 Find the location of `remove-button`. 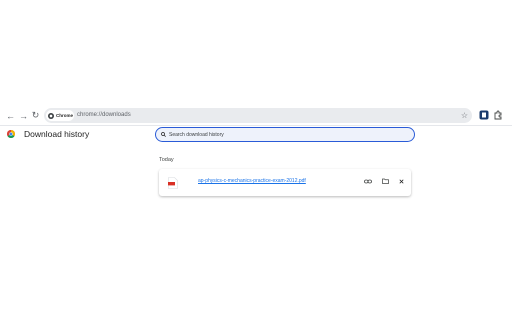

remove-button is located at coordinates (401, 181).